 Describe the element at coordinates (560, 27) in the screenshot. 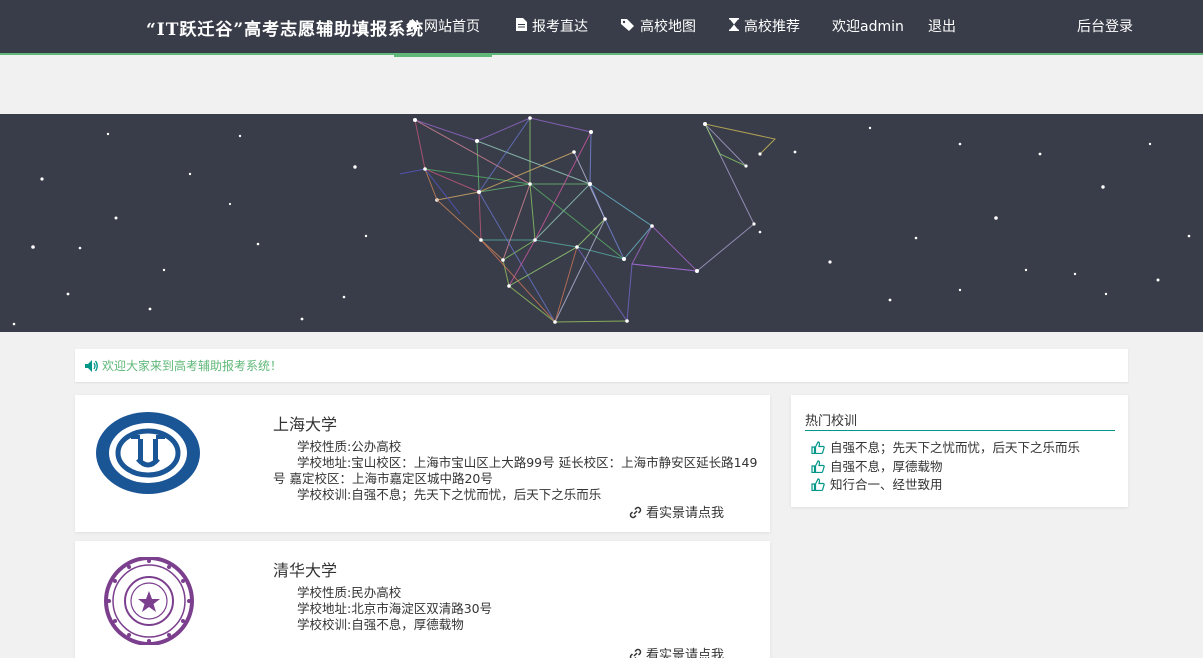

I see `nav-apply-direct-label: 报考直达` at that location.